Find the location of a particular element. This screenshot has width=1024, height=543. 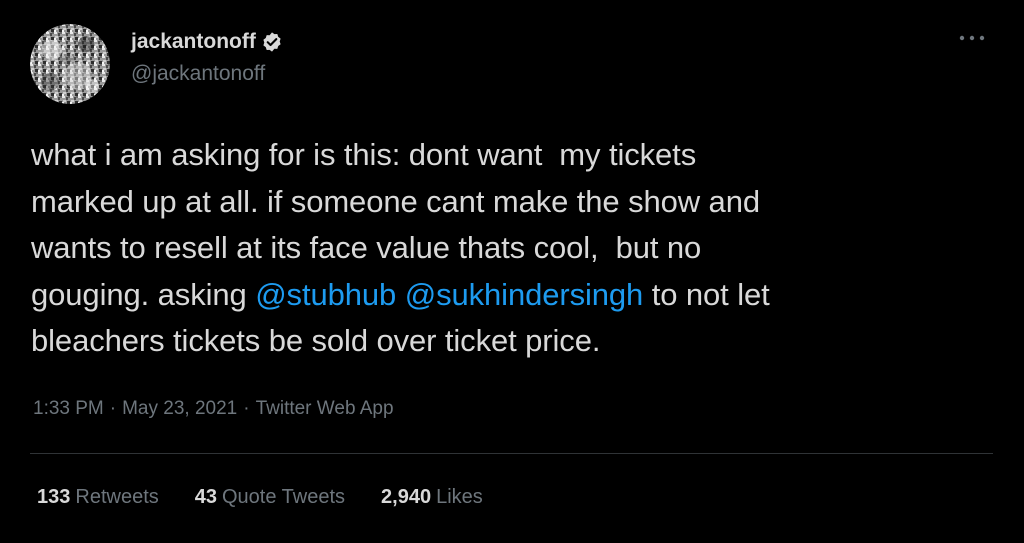

retweets-label: Retweets is located at coordinates (117, 497).